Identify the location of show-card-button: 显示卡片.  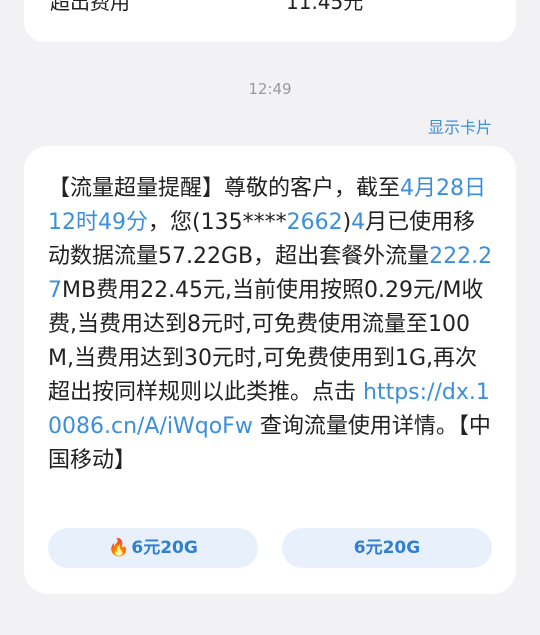
(460, 126).